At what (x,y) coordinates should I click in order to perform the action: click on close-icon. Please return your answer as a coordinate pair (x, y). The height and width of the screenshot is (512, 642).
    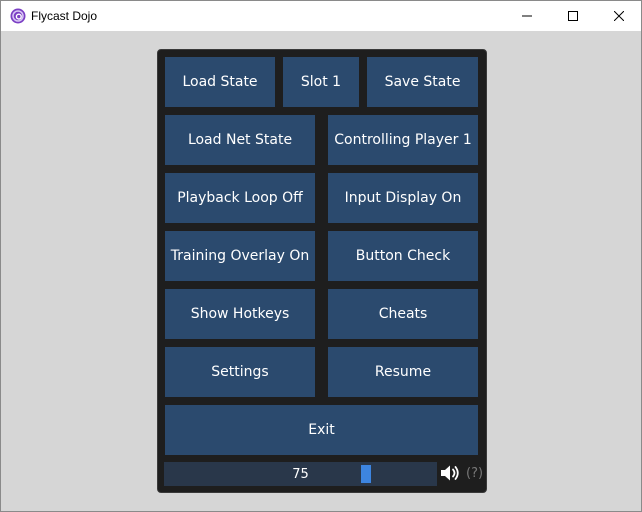
    Looking at the image, I should click on (619, 16).